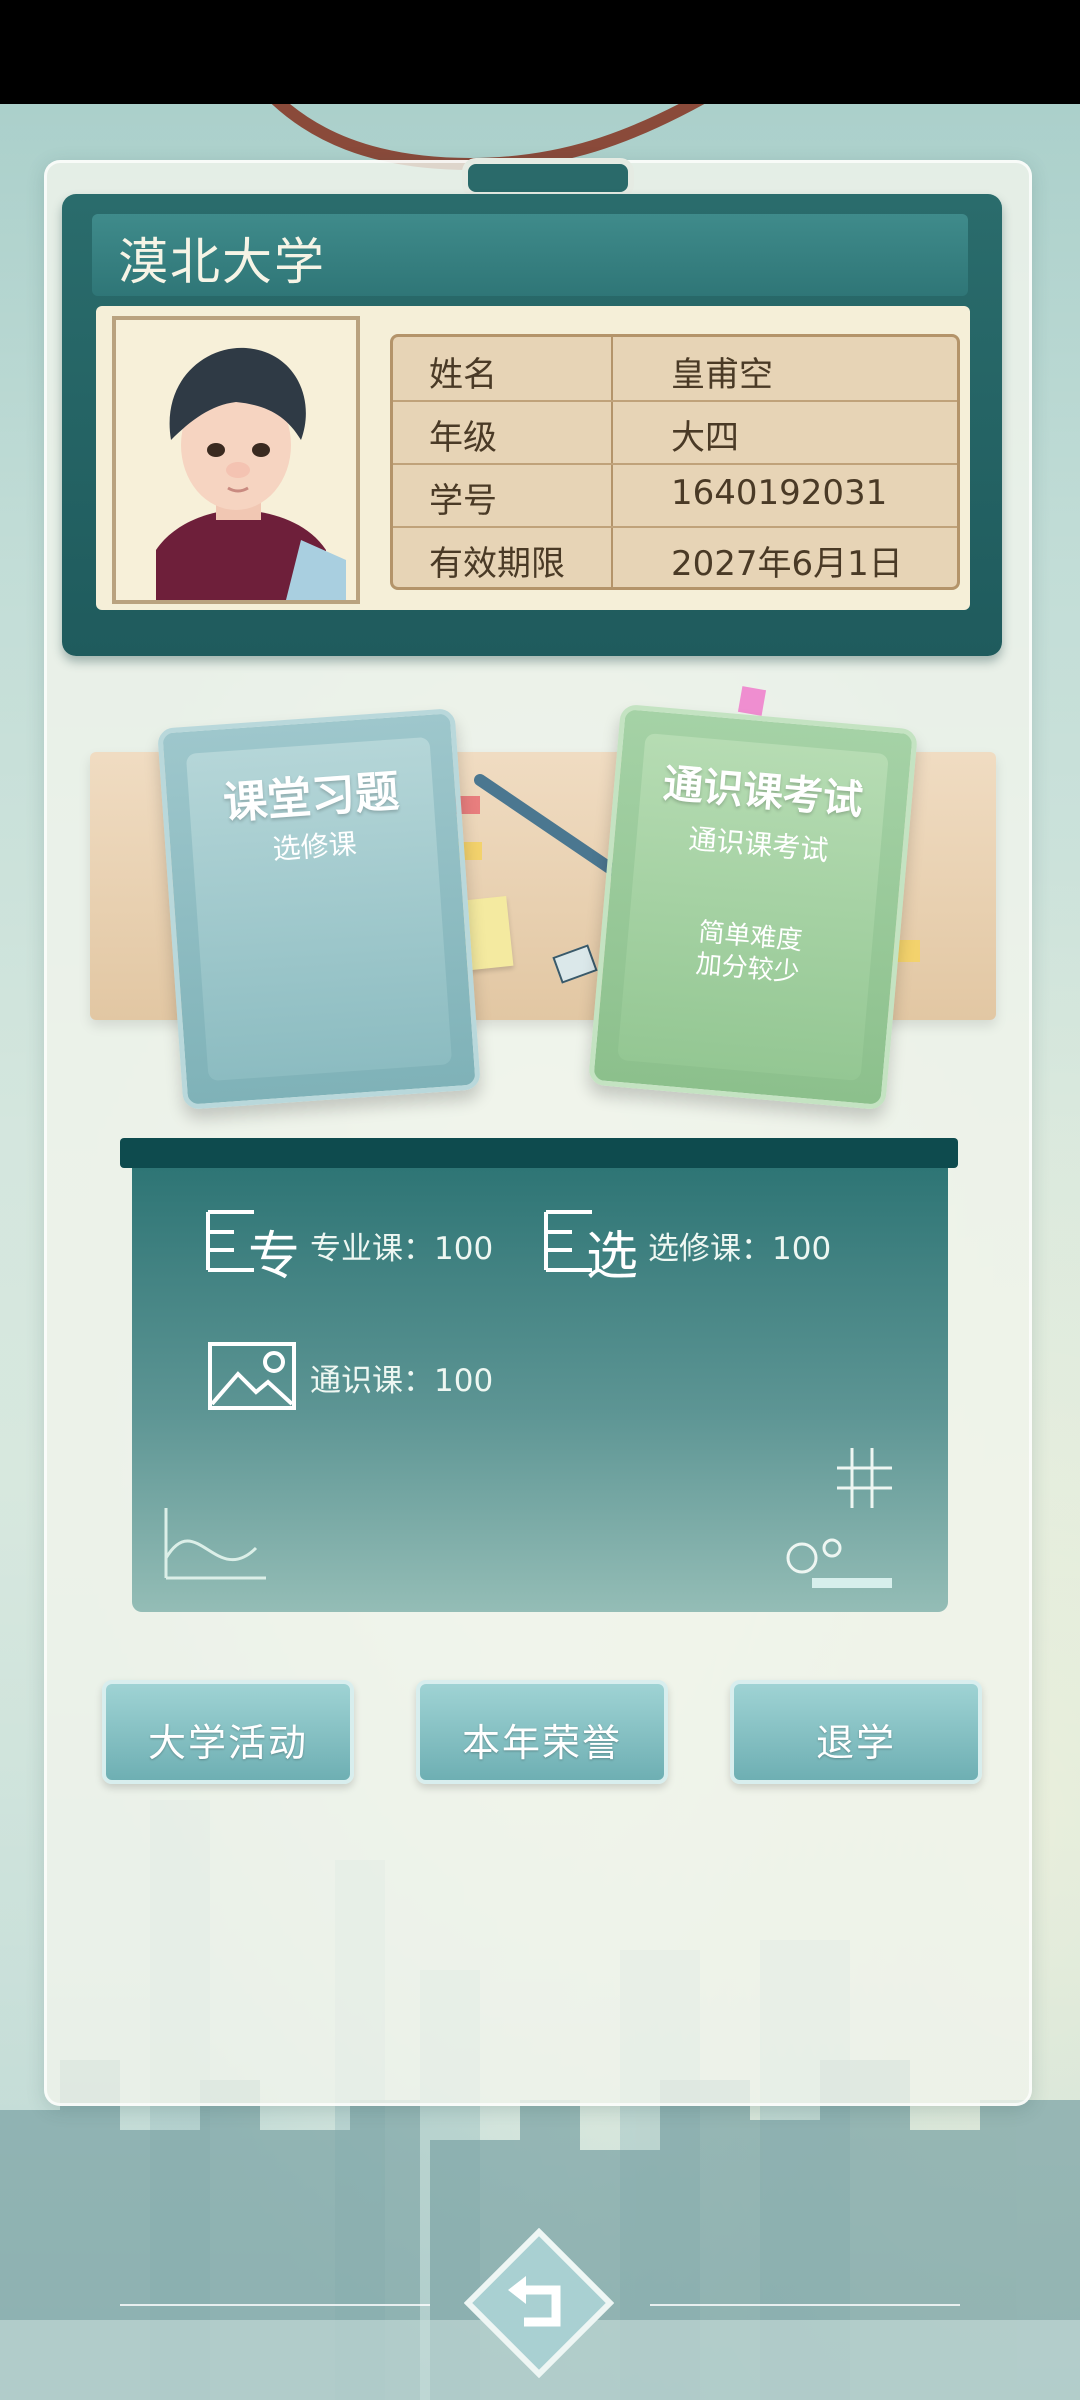  Describe the element at coordinates (222, 262) in the screenshot. I see `university-name: 漠北大学` at that location.